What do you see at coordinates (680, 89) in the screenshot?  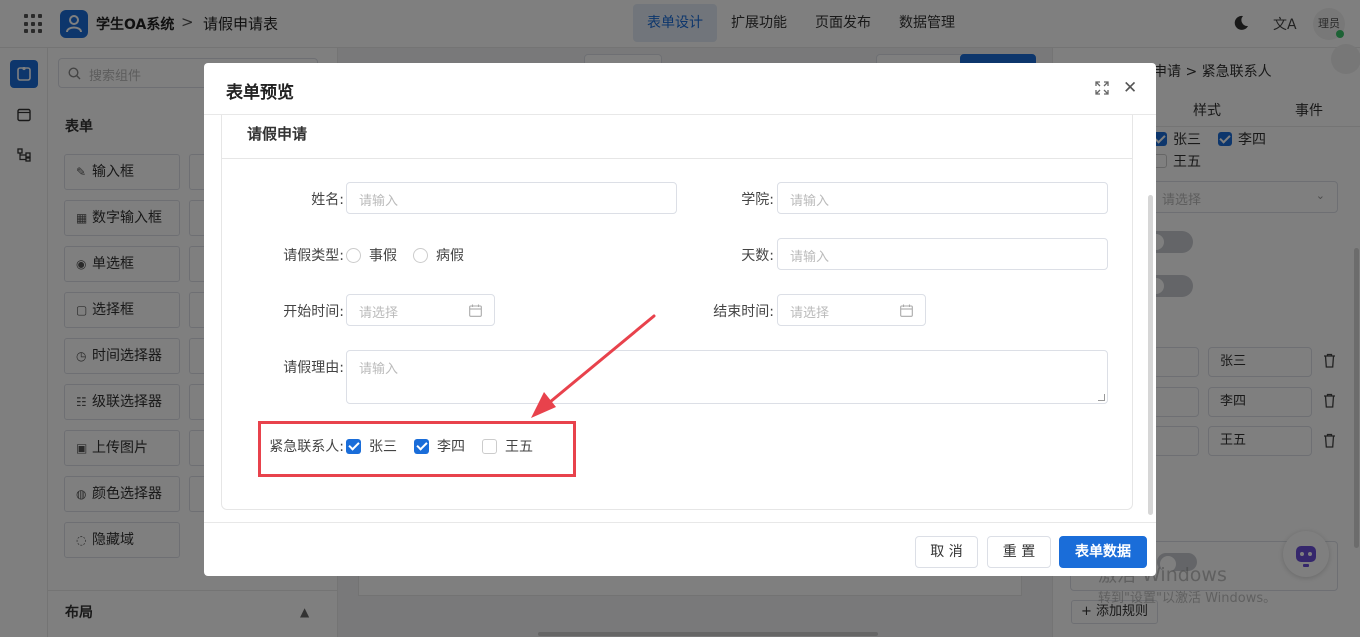 I see `dialog-header: 表单预览 ✕` at bounding box center [680, 89].